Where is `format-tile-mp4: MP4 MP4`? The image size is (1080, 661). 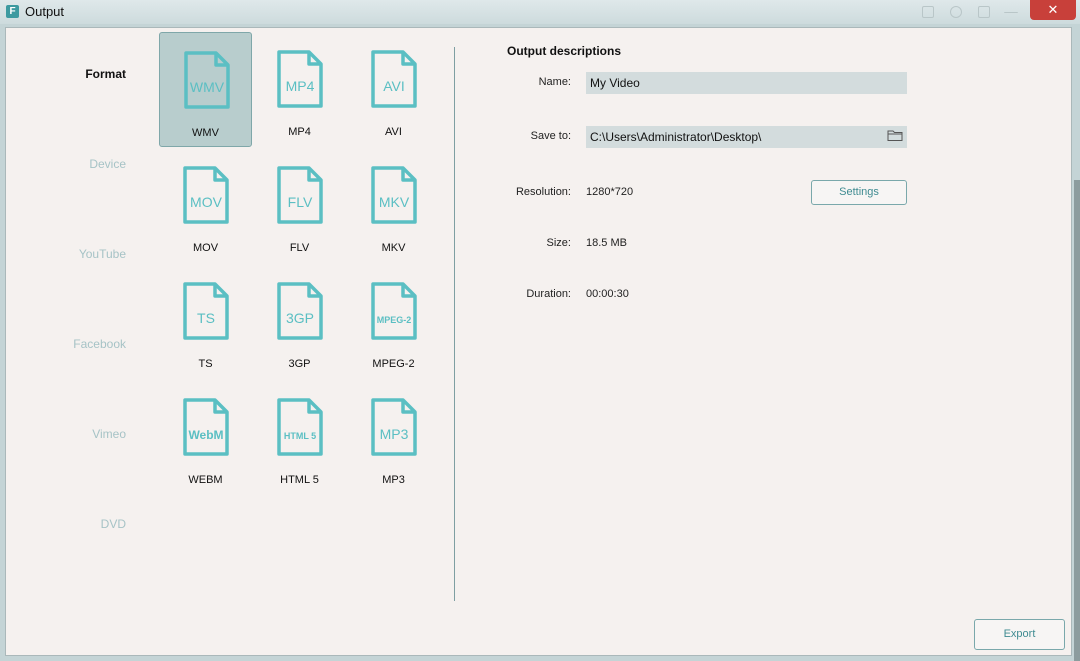 format-tile-mp4: MP4 MP4 is located at coordinates (299, 89).